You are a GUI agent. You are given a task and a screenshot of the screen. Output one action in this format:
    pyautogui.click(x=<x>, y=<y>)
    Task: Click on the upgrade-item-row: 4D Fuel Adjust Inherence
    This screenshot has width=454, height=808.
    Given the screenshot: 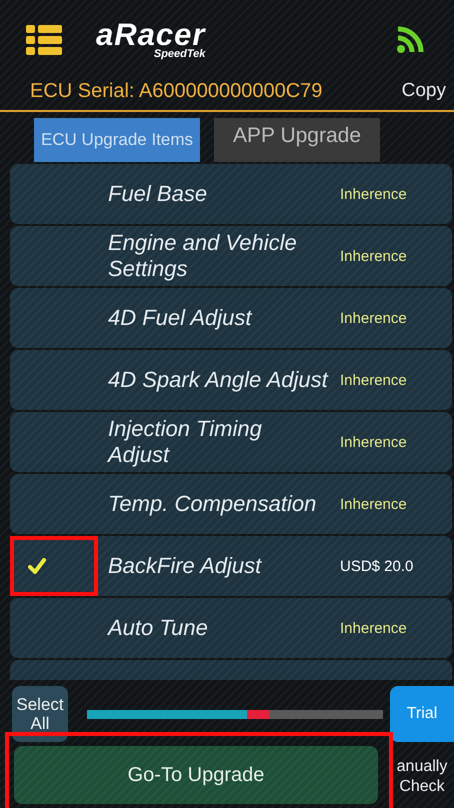 What is the action you would take?
    pyautogui.click(x=231, y=318)
    